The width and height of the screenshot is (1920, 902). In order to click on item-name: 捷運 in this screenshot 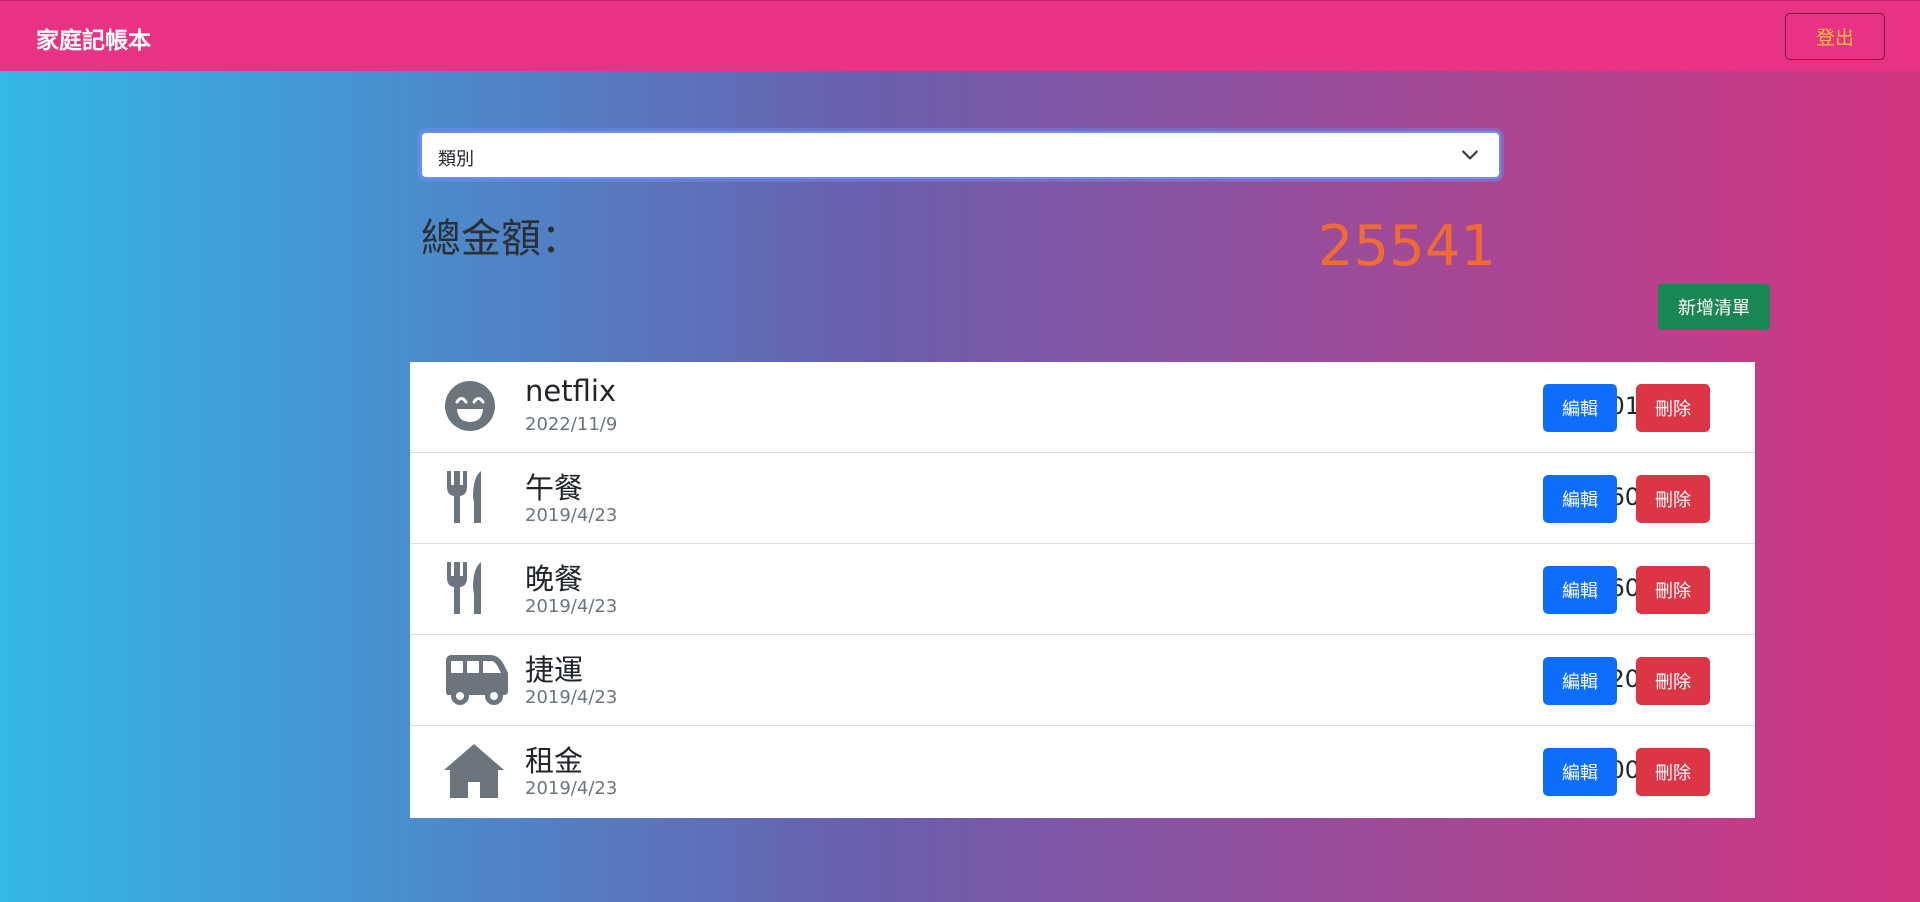, I will do `click(554, 670)`.